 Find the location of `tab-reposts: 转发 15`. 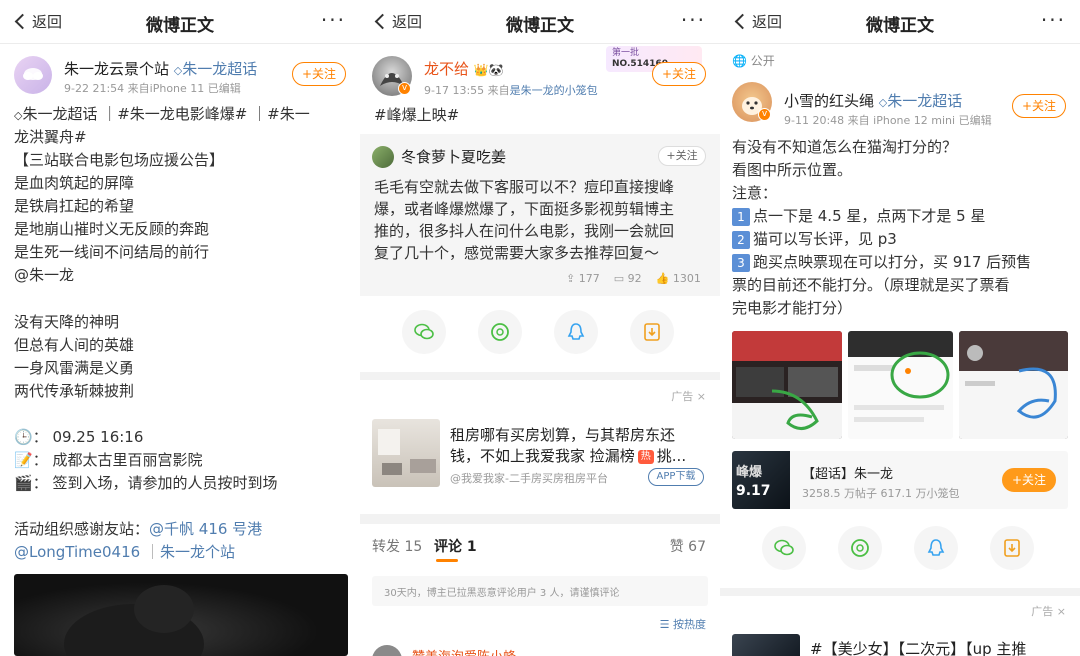

tab-reposts: 转发 15 is located at coordinates (397, 546).